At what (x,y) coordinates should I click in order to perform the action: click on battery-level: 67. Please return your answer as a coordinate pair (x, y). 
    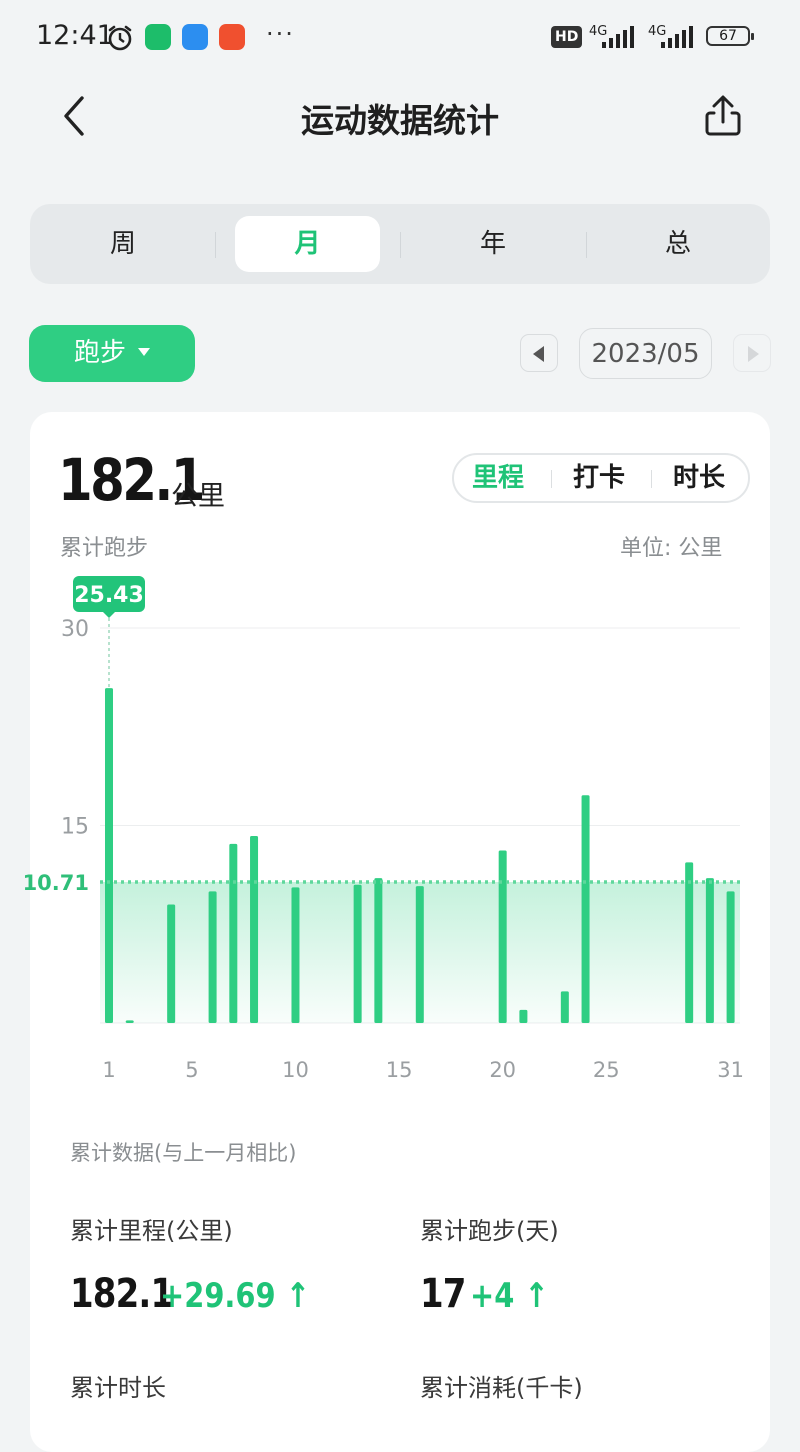
    Looking at the image, I should click on (728, 36).